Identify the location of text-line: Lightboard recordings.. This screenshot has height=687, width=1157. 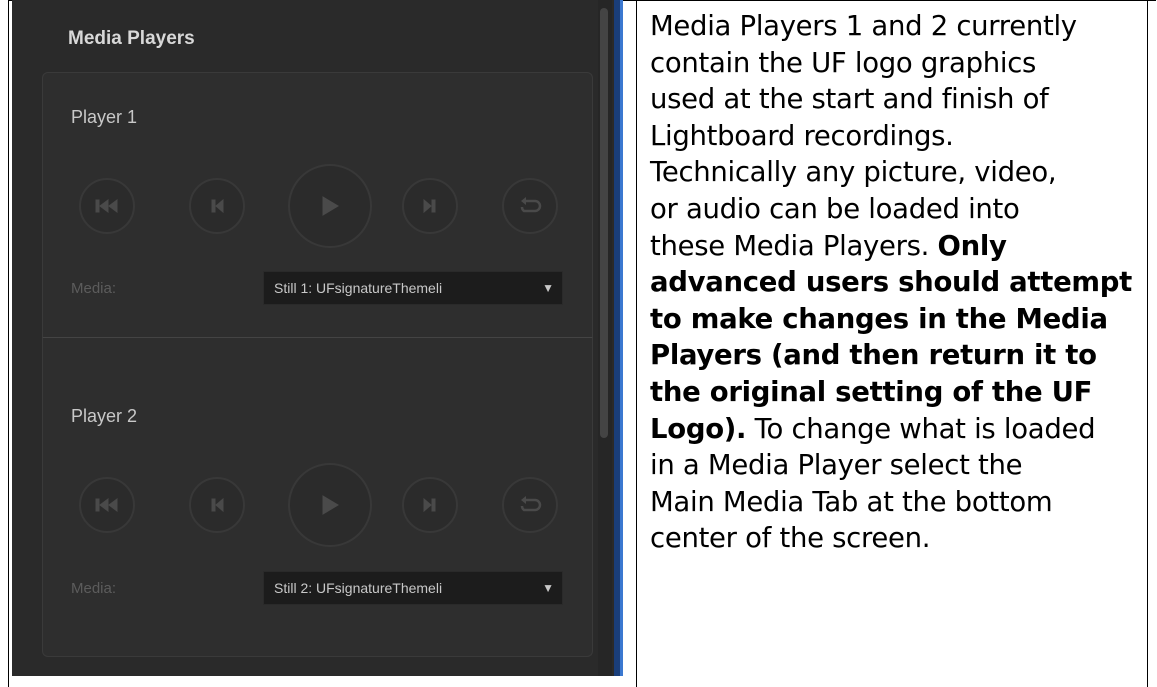
(900, 136).